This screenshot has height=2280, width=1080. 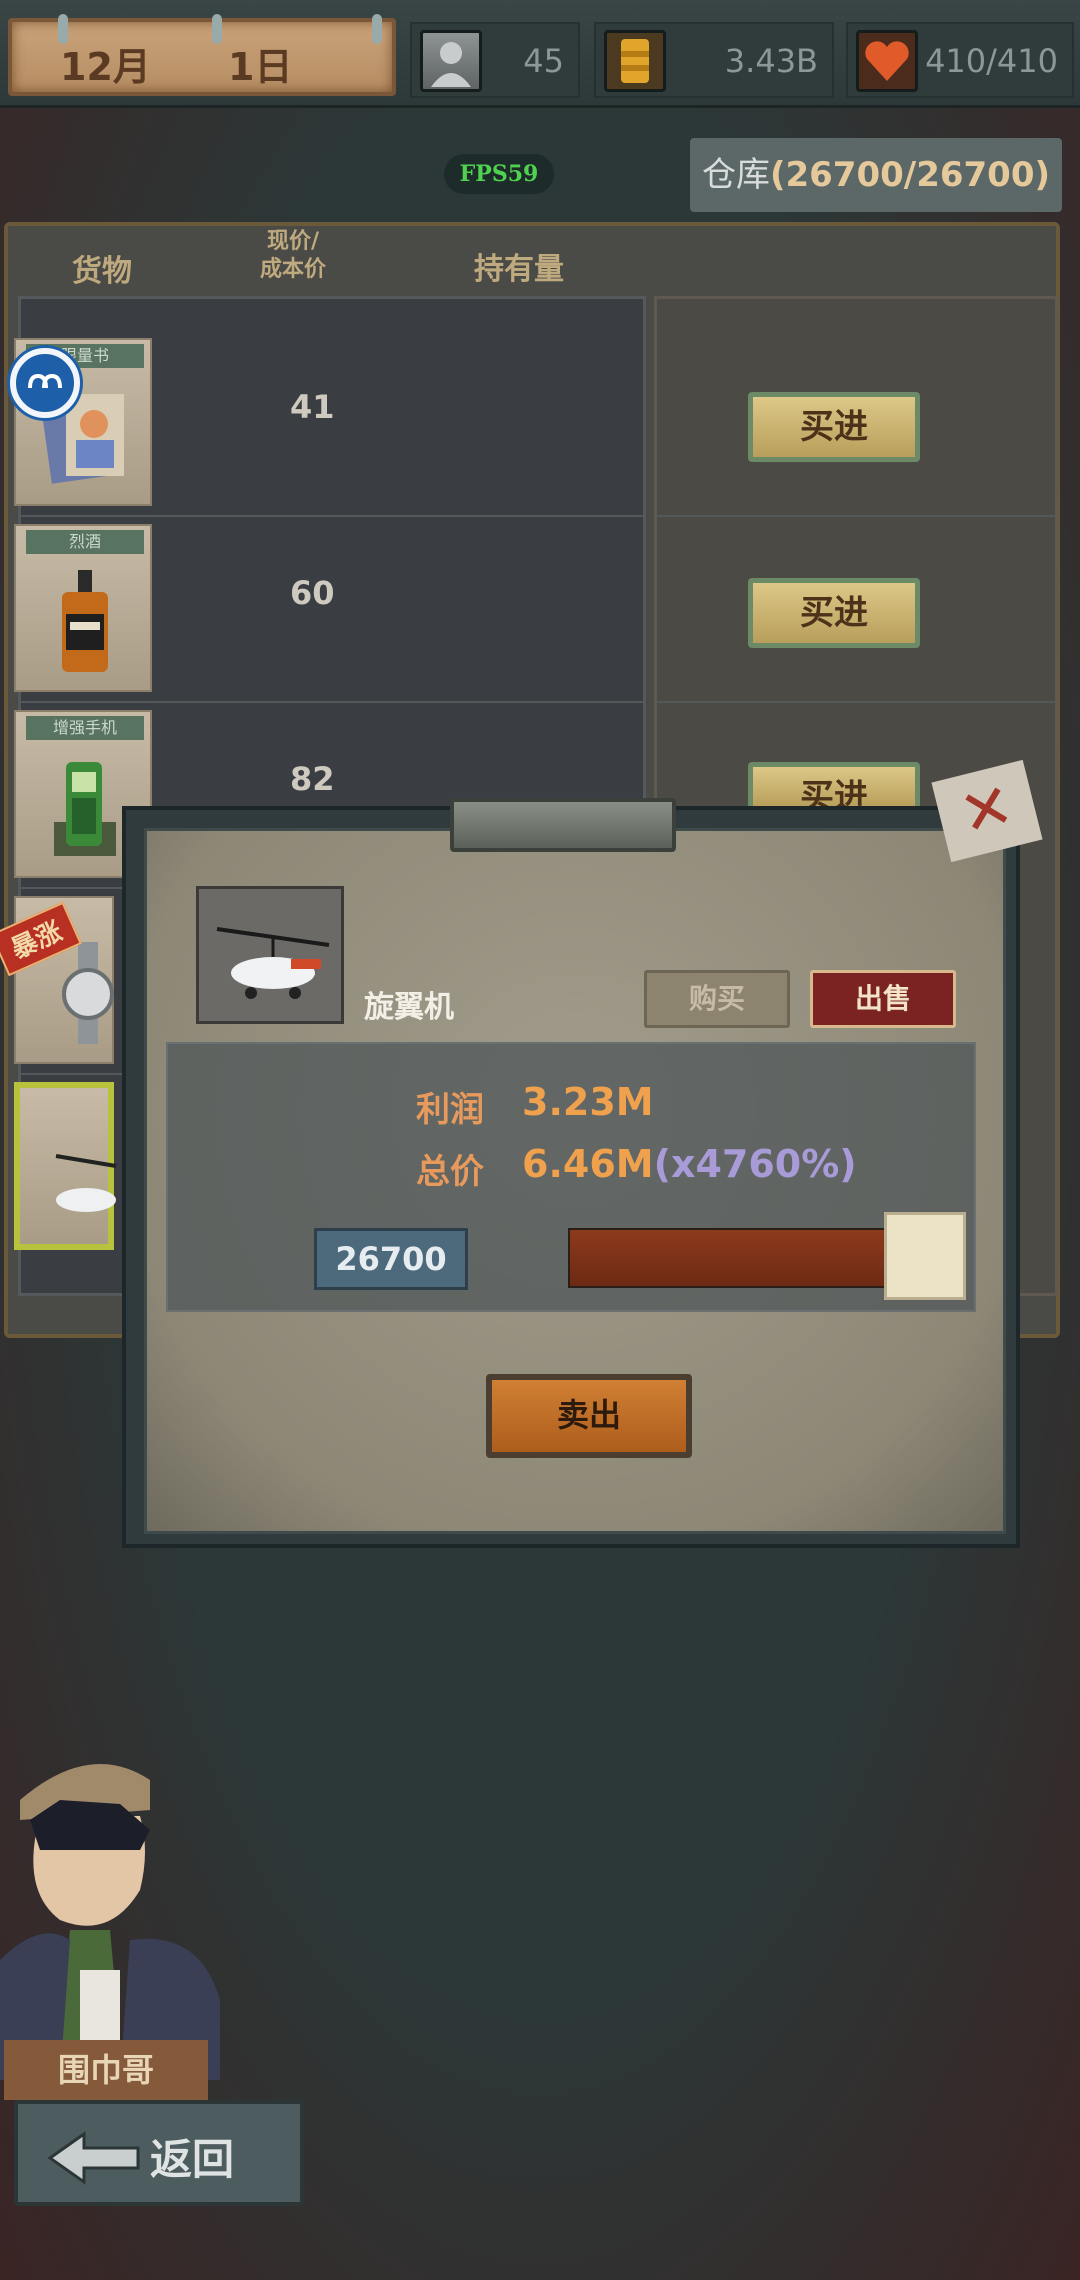 I want to click on item-price: 41, so click(x=312, y=407).